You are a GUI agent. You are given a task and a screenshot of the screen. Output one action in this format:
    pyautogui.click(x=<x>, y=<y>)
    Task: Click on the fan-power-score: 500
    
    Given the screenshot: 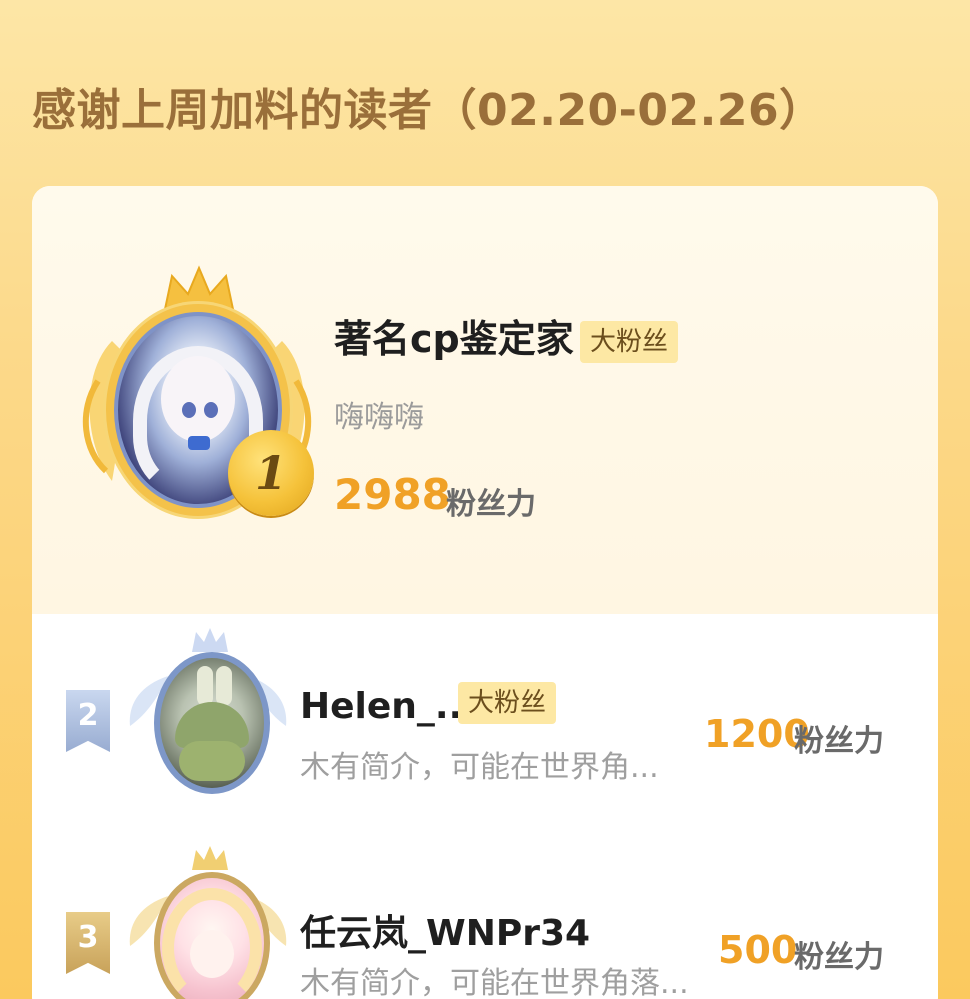 What is the action you would take?
    pyautogui.click(x=758, y=950)
    